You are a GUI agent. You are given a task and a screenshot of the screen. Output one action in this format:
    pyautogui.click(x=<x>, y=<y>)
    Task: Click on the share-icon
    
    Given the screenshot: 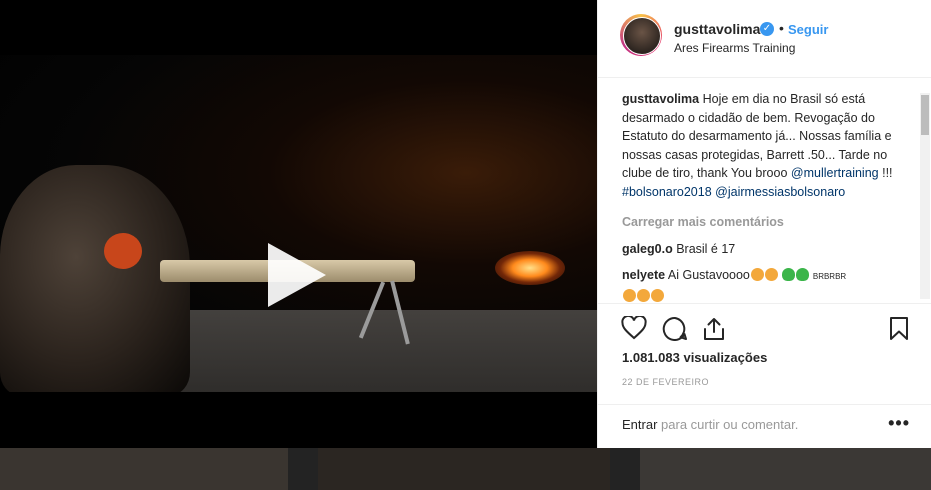 What is the action you would take?
    pyautogui.click(x=714, y=328)
    